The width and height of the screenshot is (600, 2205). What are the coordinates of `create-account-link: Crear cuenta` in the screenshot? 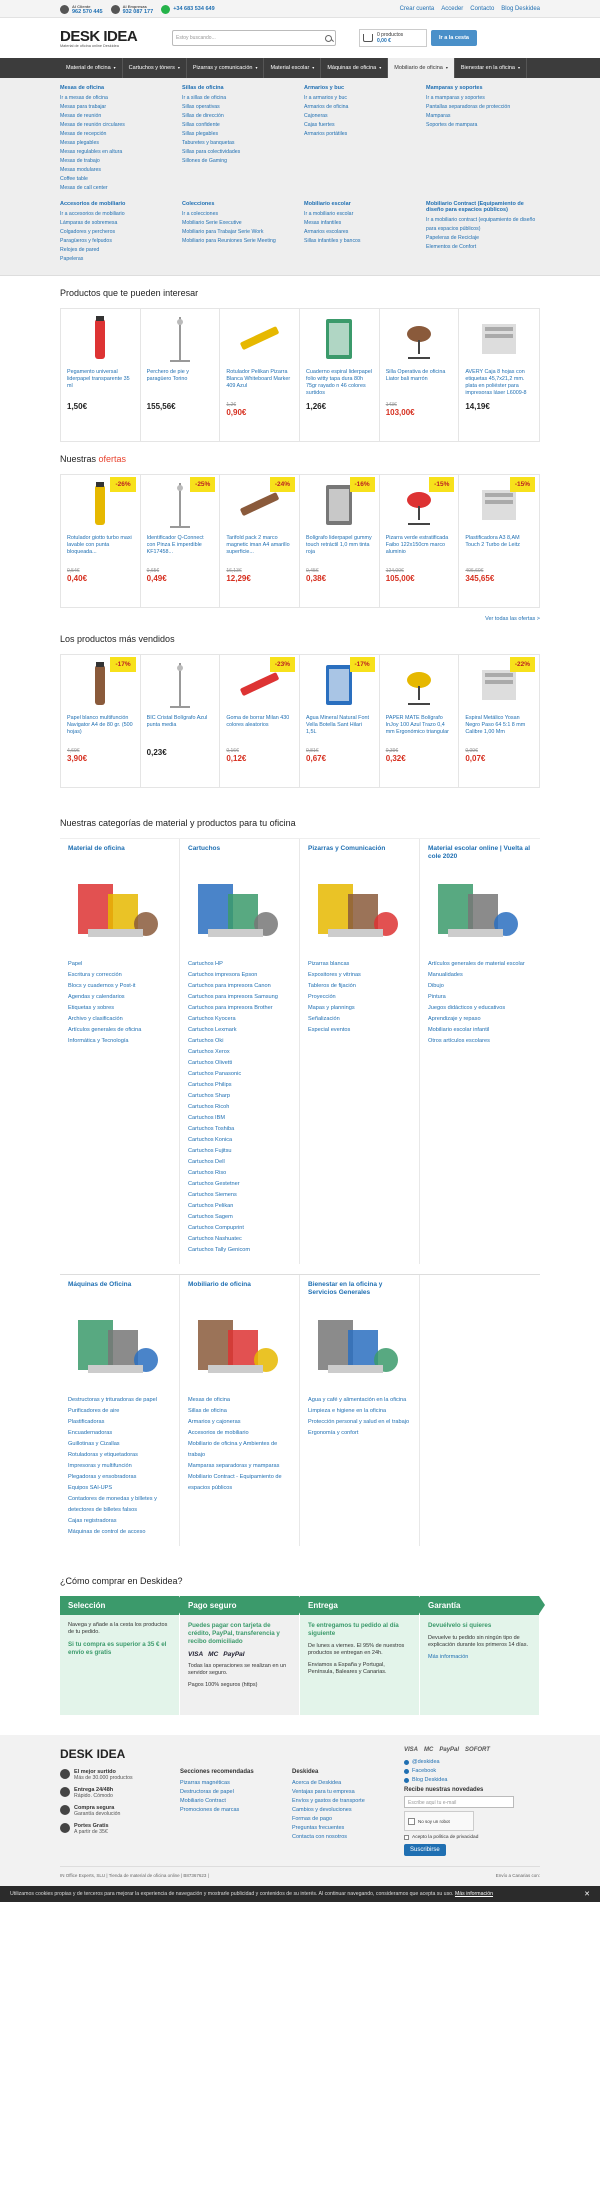 It's located at (417, 9).